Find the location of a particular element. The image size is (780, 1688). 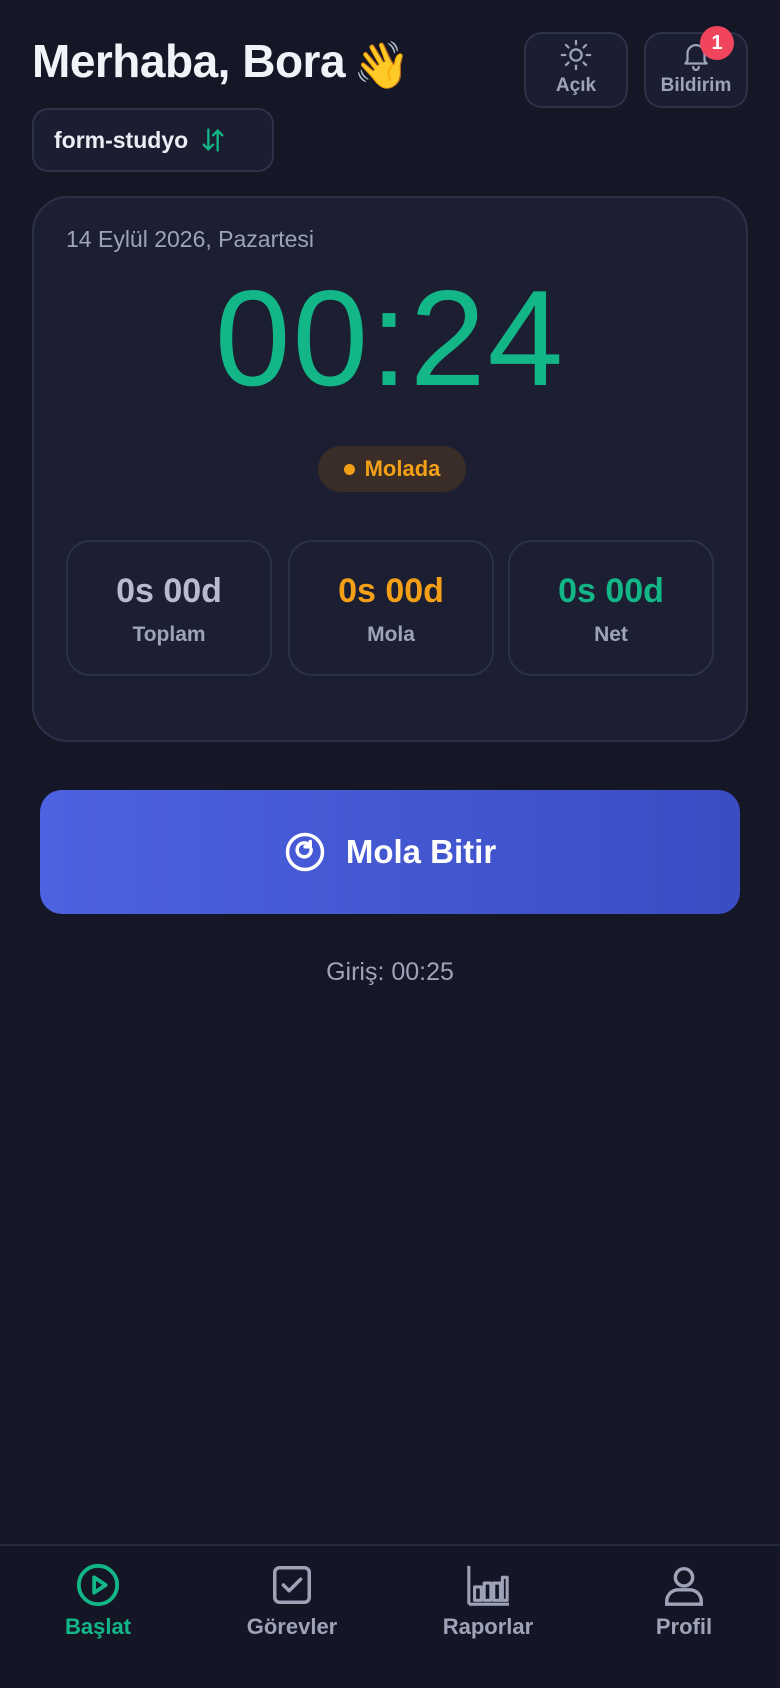

bottom-navigation: Başlat Görevler Raporlar Profil is located at coordinates (390, 1616).